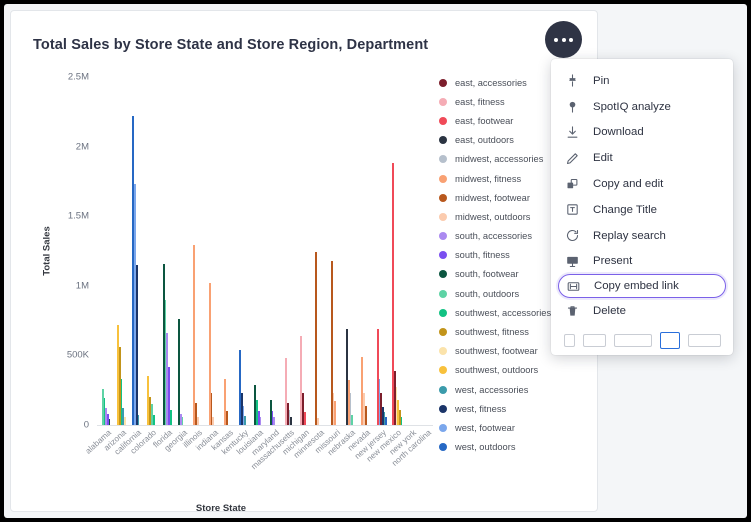  Describe the element at coordinates (514, 447) in the screenshot. I see `legend-item: west, outdoors` at that location.